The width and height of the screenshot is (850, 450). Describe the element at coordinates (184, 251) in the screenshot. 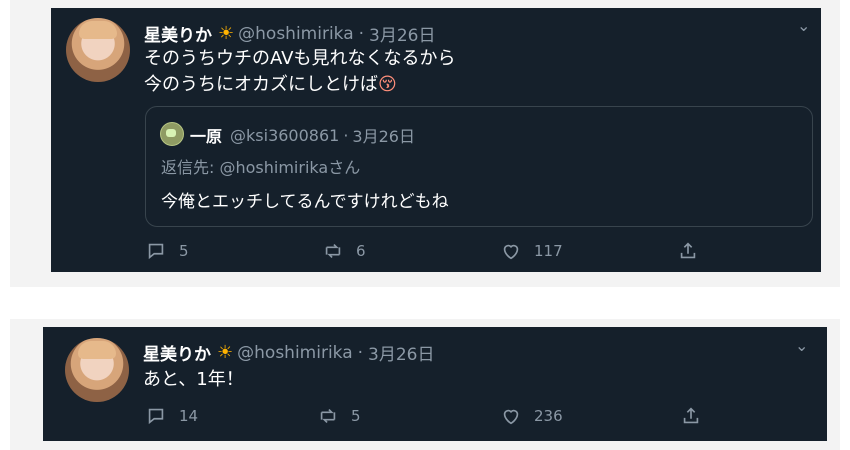

I see `reply-count: 5` at that location.